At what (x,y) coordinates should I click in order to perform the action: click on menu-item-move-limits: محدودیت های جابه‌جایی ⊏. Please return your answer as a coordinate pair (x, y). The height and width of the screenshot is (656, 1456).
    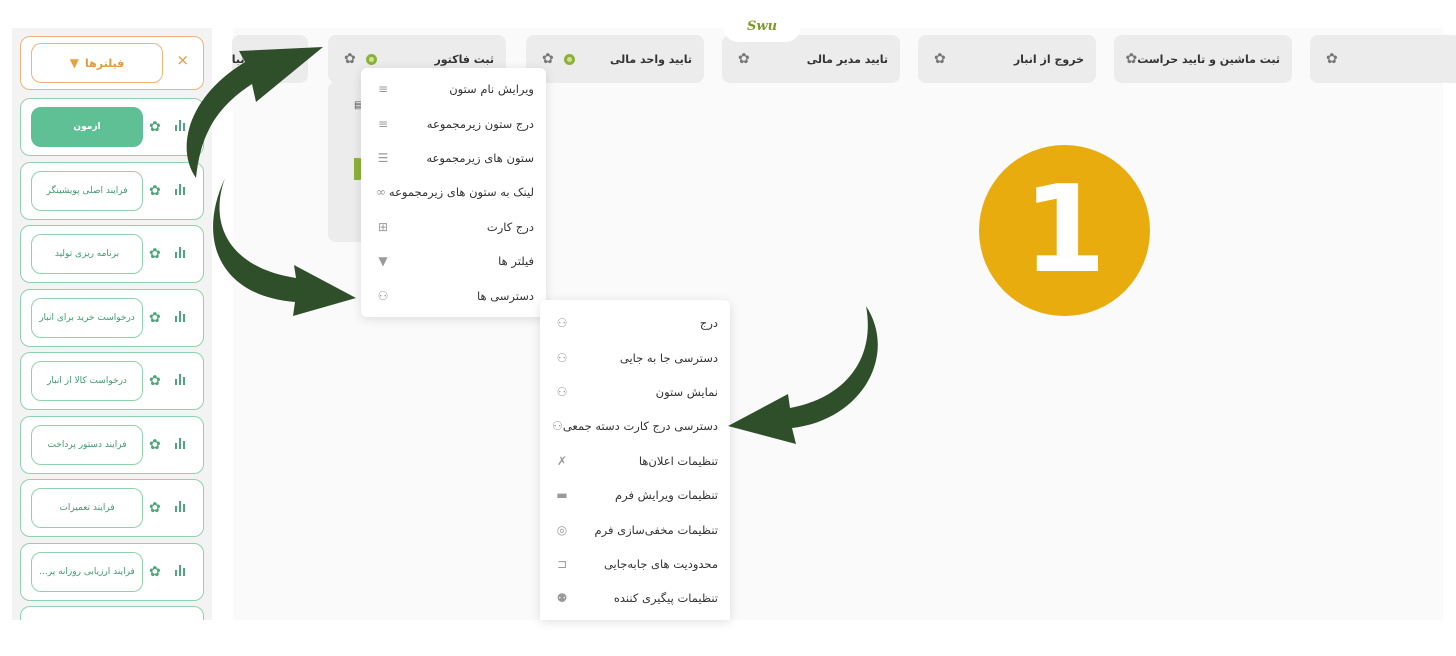
    Looking at the image, I should click on (635, 564).